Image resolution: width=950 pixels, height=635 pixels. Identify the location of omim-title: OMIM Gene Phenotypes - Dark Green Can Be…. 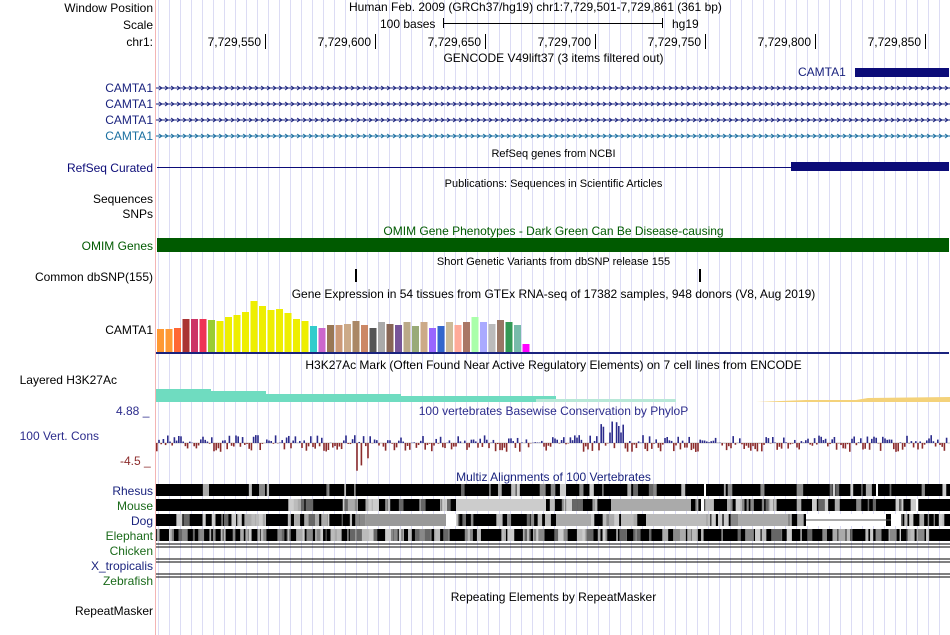
(553, 231).